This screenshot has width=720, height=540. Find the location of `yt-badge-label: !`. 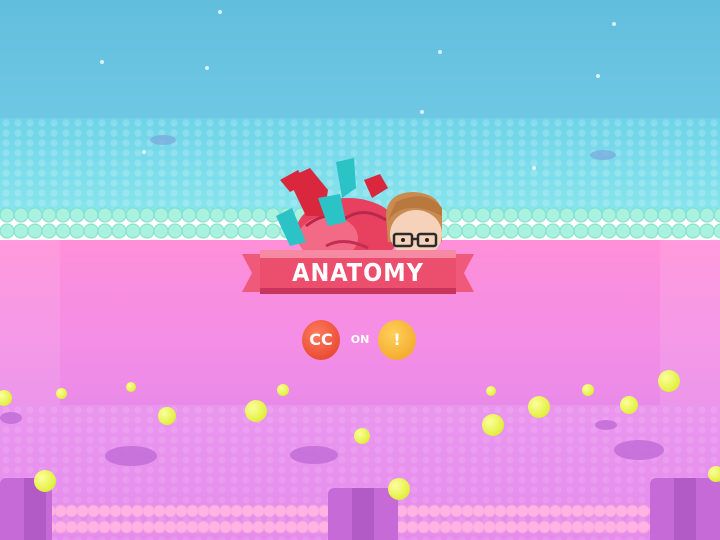

yt-badge-label: ! is located at coordinates (397, 339).